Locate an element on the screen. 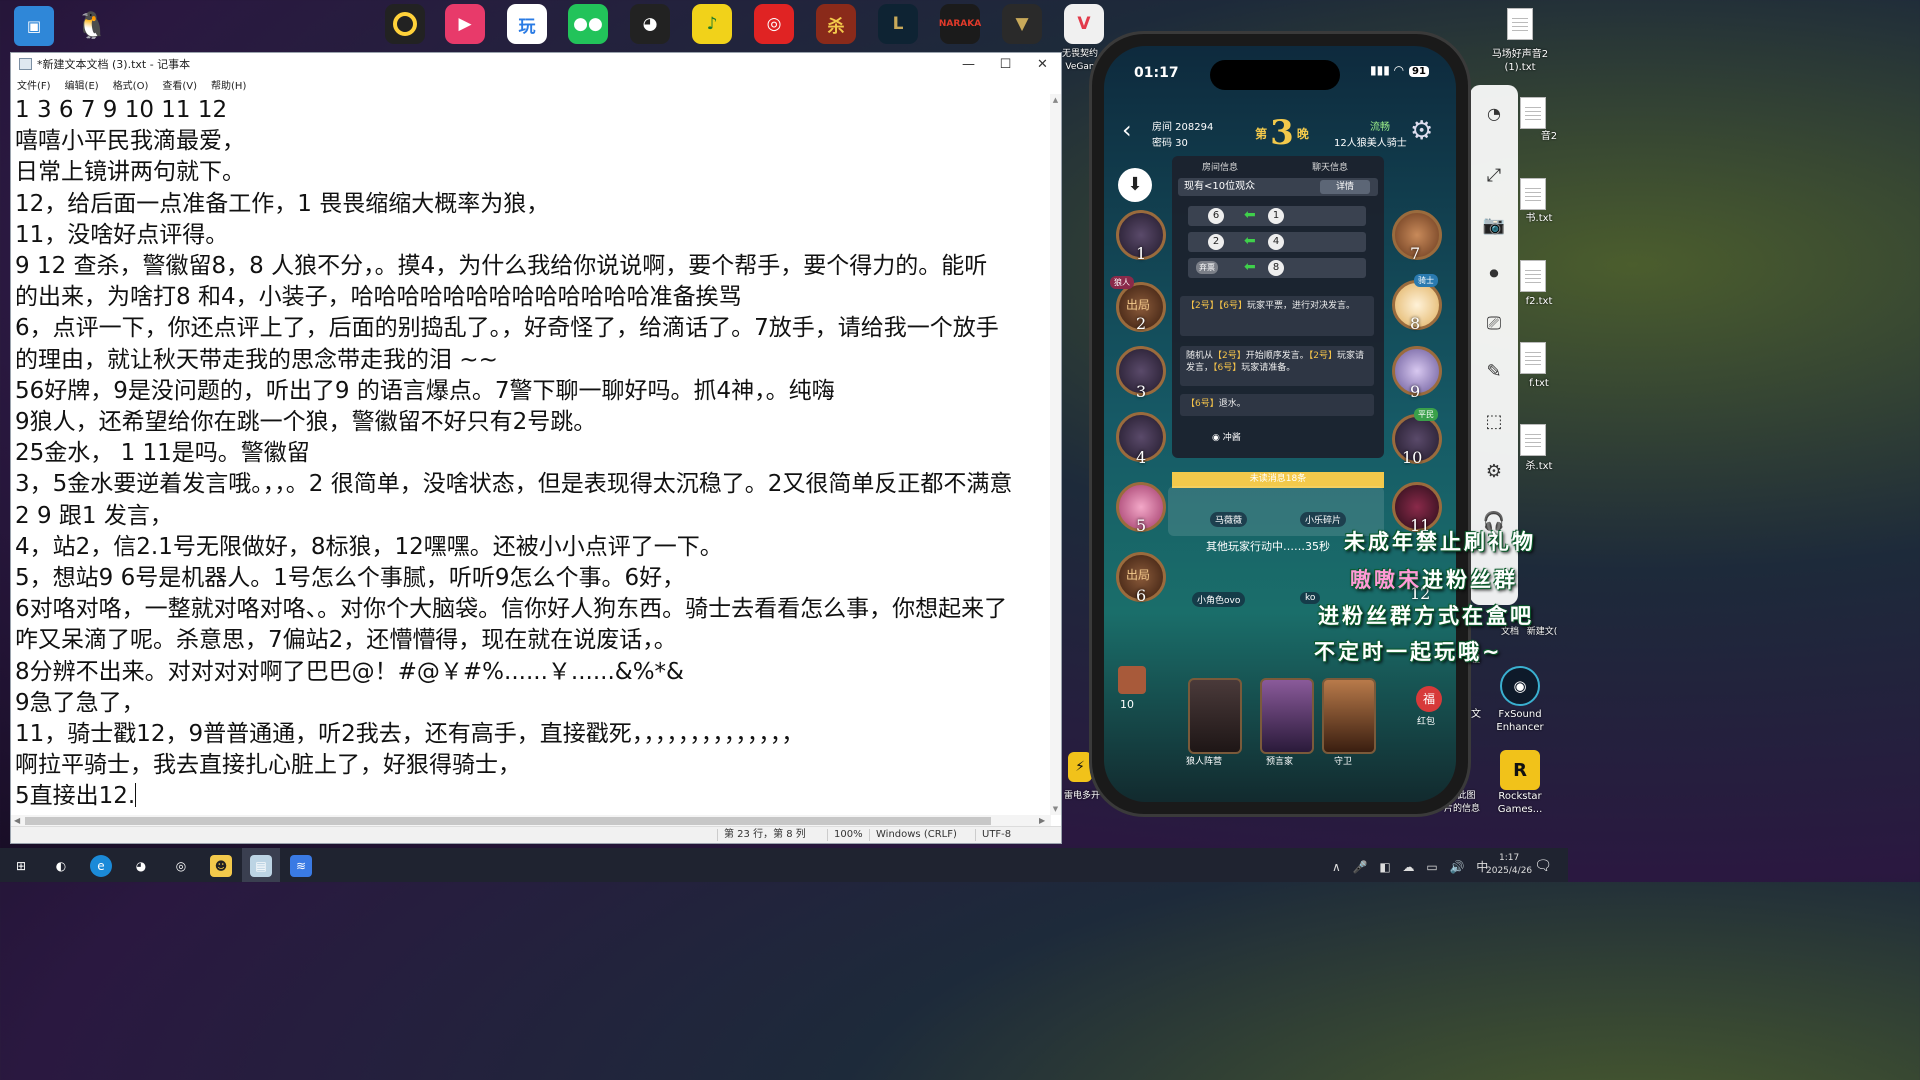 The width and height of the screenshot is (1920, 1080). minimize-button: — is located at coordinates (968, 64).